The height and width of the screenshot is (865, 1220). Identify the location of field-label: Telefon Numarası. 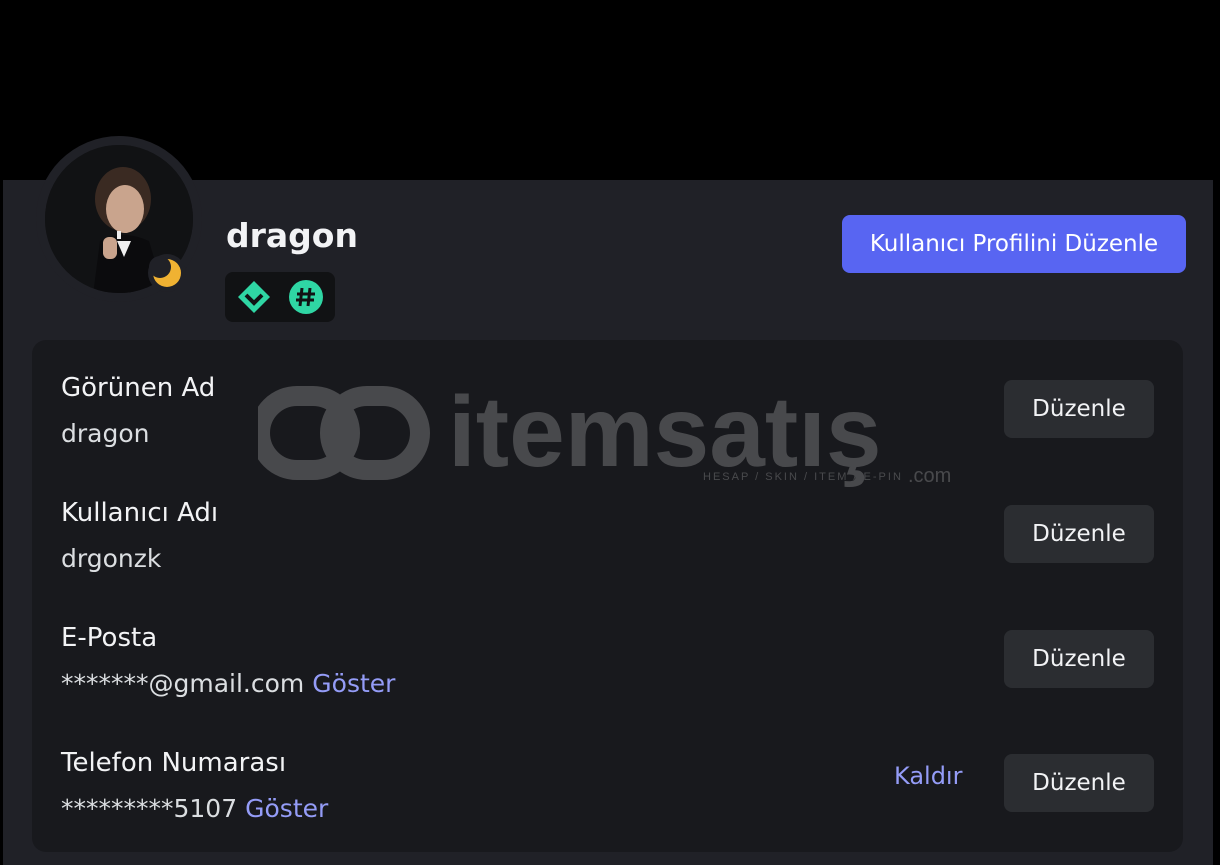
(174, 763).